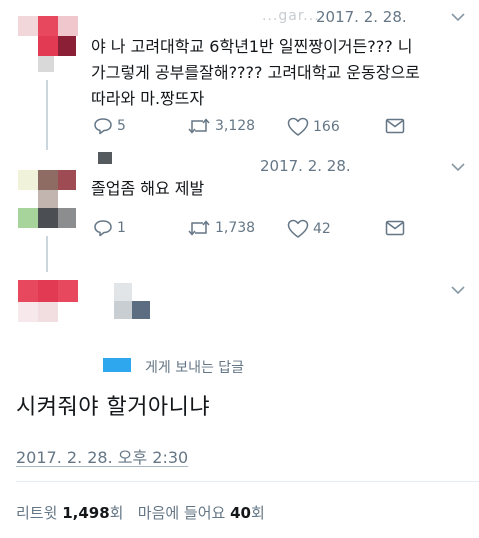 The image size is (479, 538). I want to click on retweet-total: 1,498, so click(86, 513).